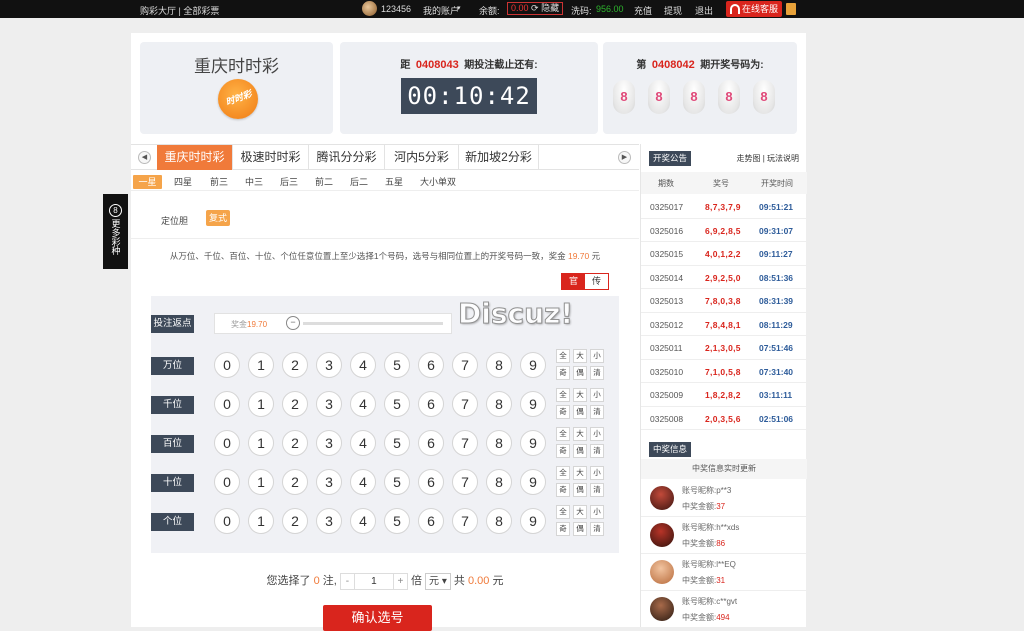 This screenshot has width=1024, height=631. What do you see at coordinates (499, 157) in the screenshot?
I see `tab-xjp2fc: 新加坡2分彩` at bounding box center [499, 157].